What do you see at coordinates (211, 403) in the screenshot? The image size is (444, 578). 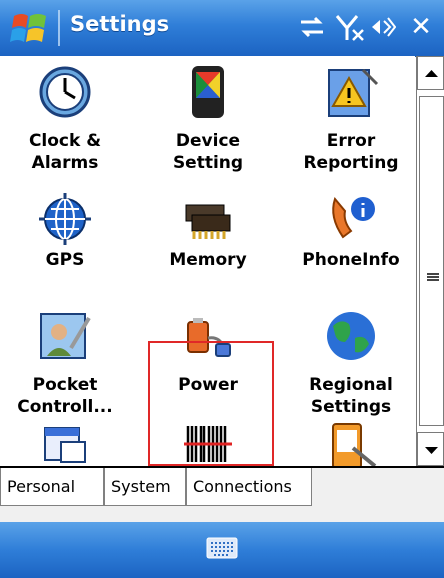 I see `power-highlight-box` at bounding box center [211, 403].